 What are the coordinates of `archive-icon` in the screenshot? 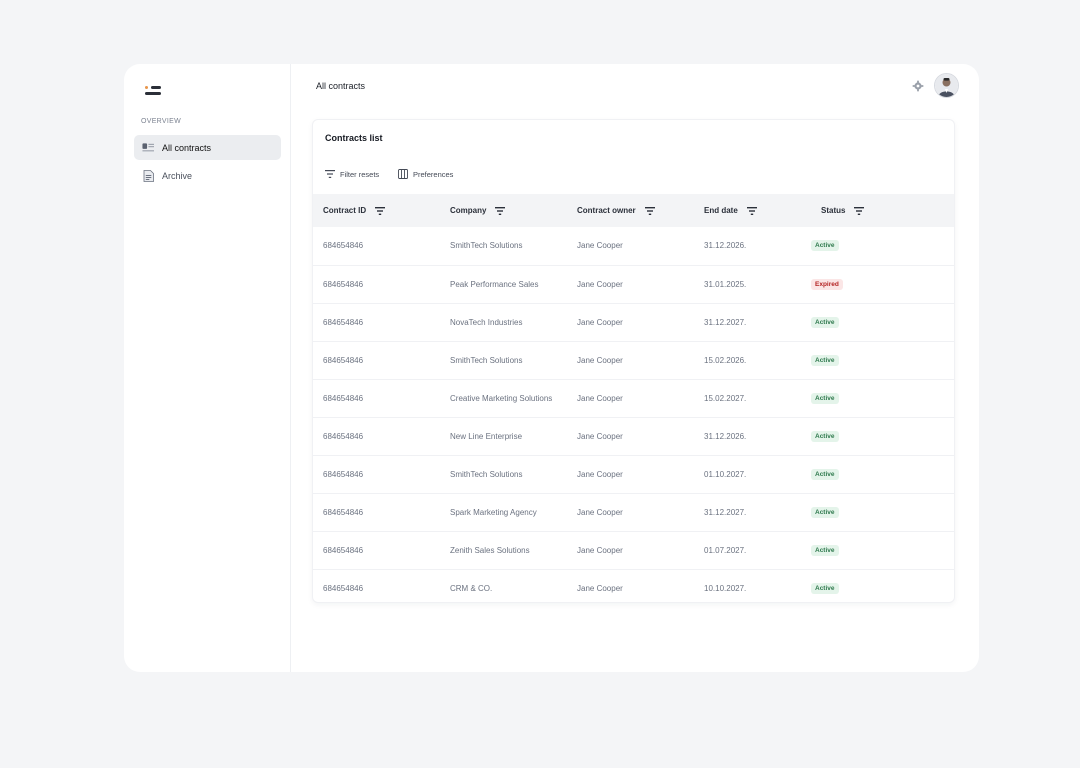 It's located at (148, 175).